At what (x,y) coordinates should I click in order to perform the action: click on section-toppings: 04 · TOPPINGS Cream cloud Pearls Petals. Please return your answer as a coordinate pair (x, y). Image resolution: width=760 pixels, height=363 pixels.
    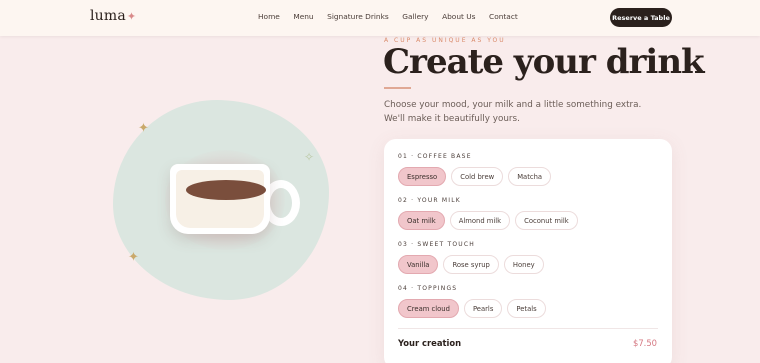
    Looking at the image, I should click on (474, 301).